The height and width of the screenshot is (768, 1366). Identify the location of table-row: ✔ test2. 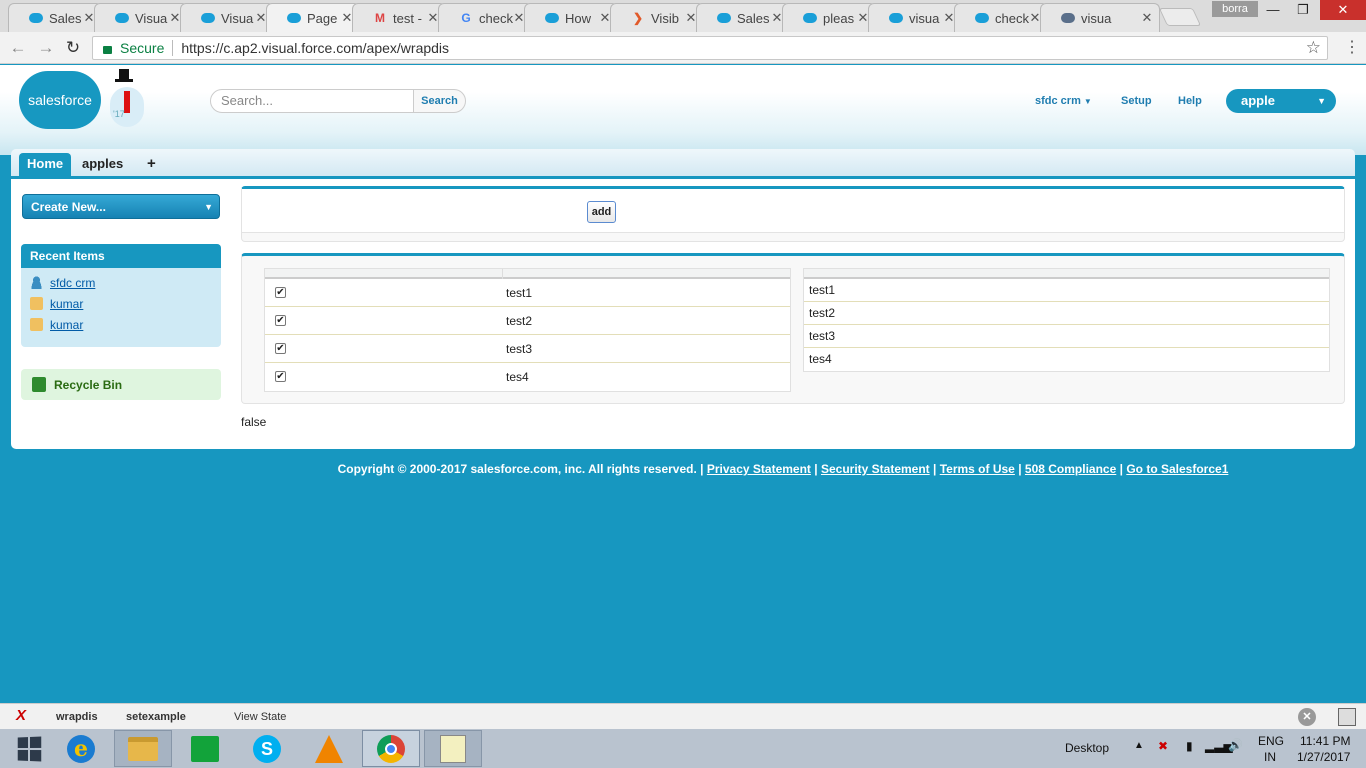
(527, 321).